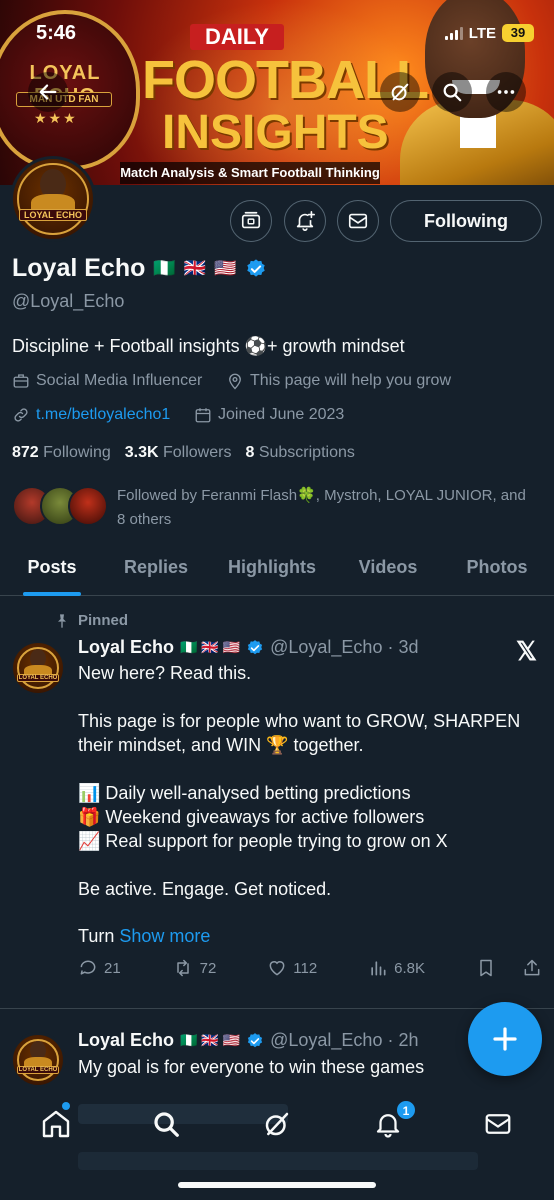 This screenshot has height=1200, width=554. I want to click on post-header: Loyal Echo 🇳🇬 🇬🇧 🇺🇸 @Loyal_Echo · 2h, so click(248, 1040).